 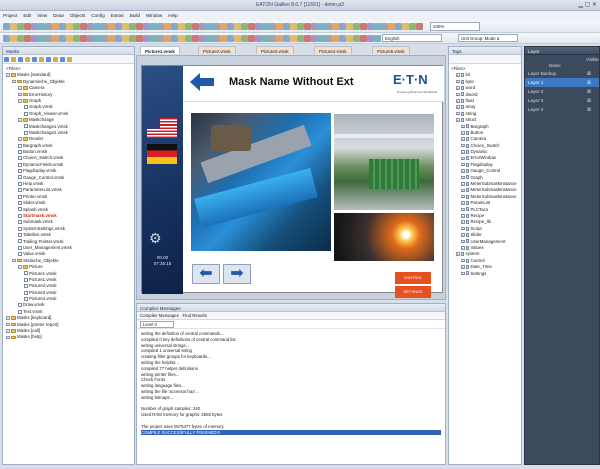 I want to click on editor-tab: Picture5.vmsk, so click(x=391, y=50).